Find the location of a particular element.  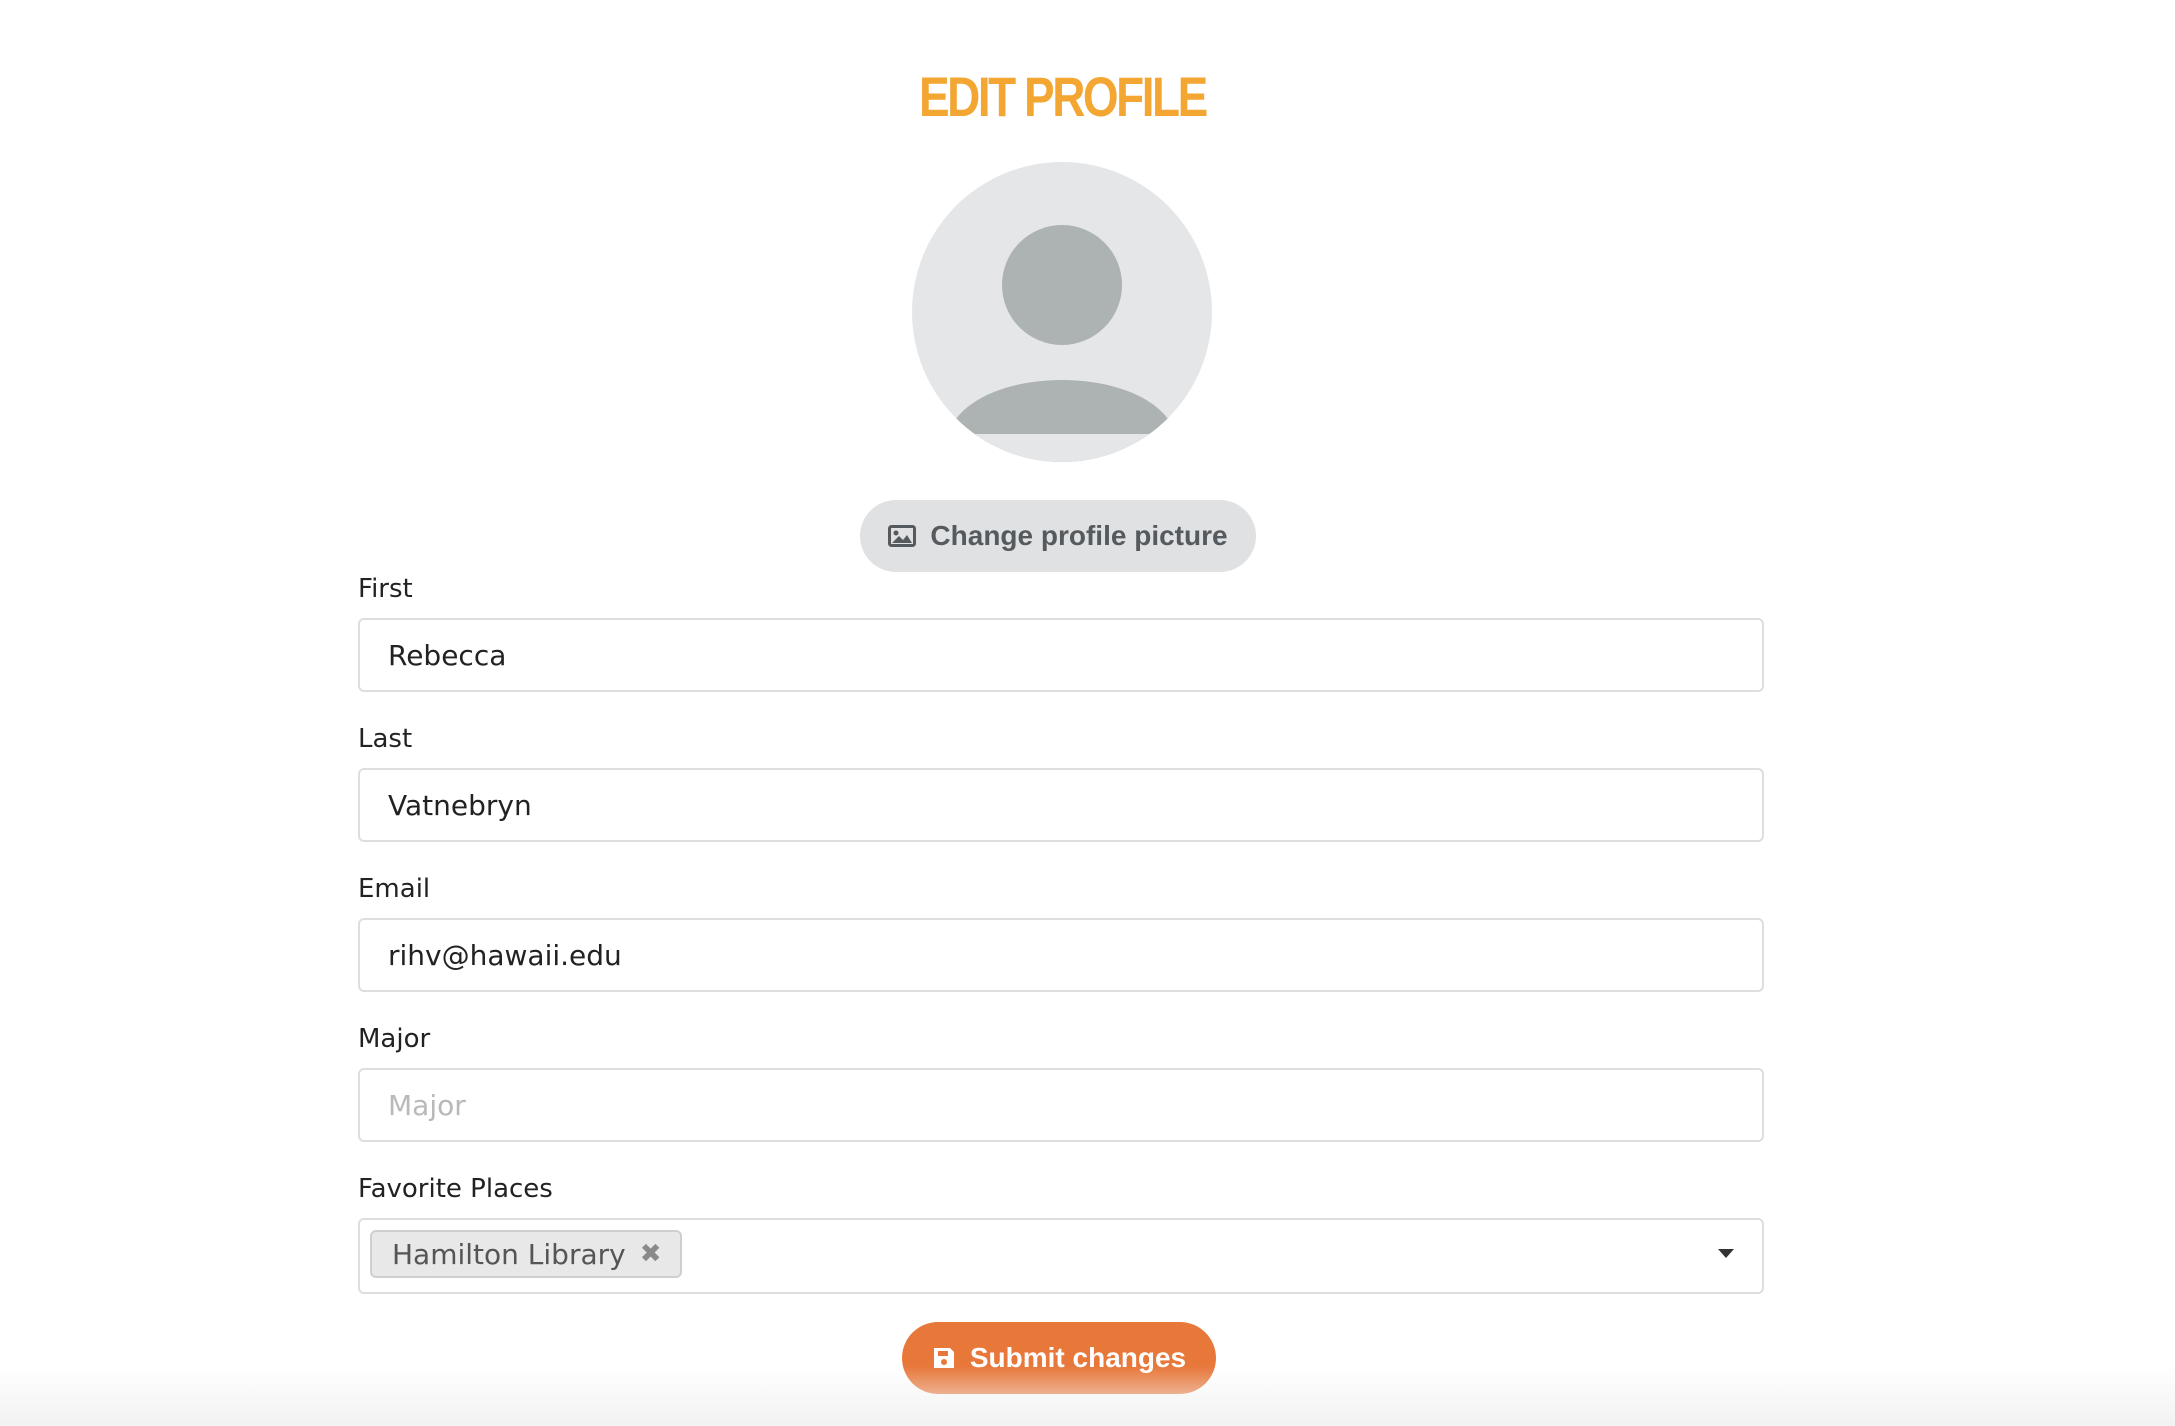

avatar is located at coordinates (1062, 312).